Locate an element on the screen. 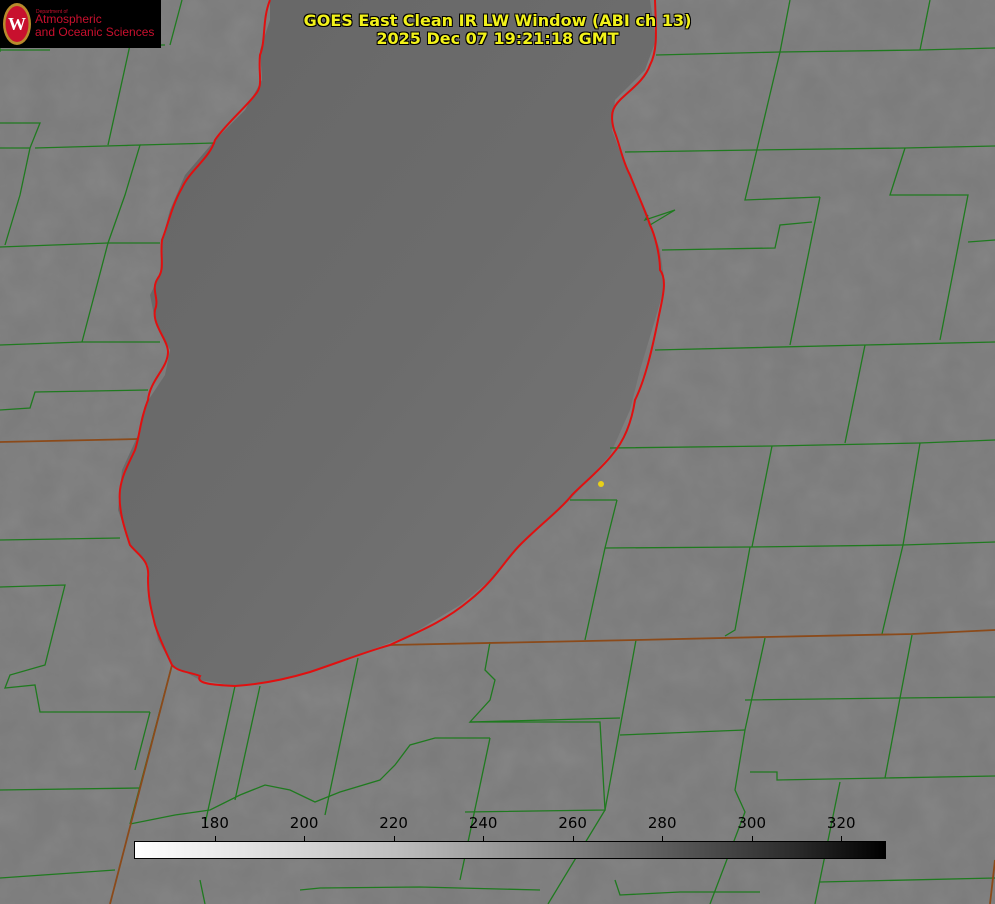 This screenshot has width=995, height=904. colorbar-tick-label: 260 is located at coordinates (572, 823).